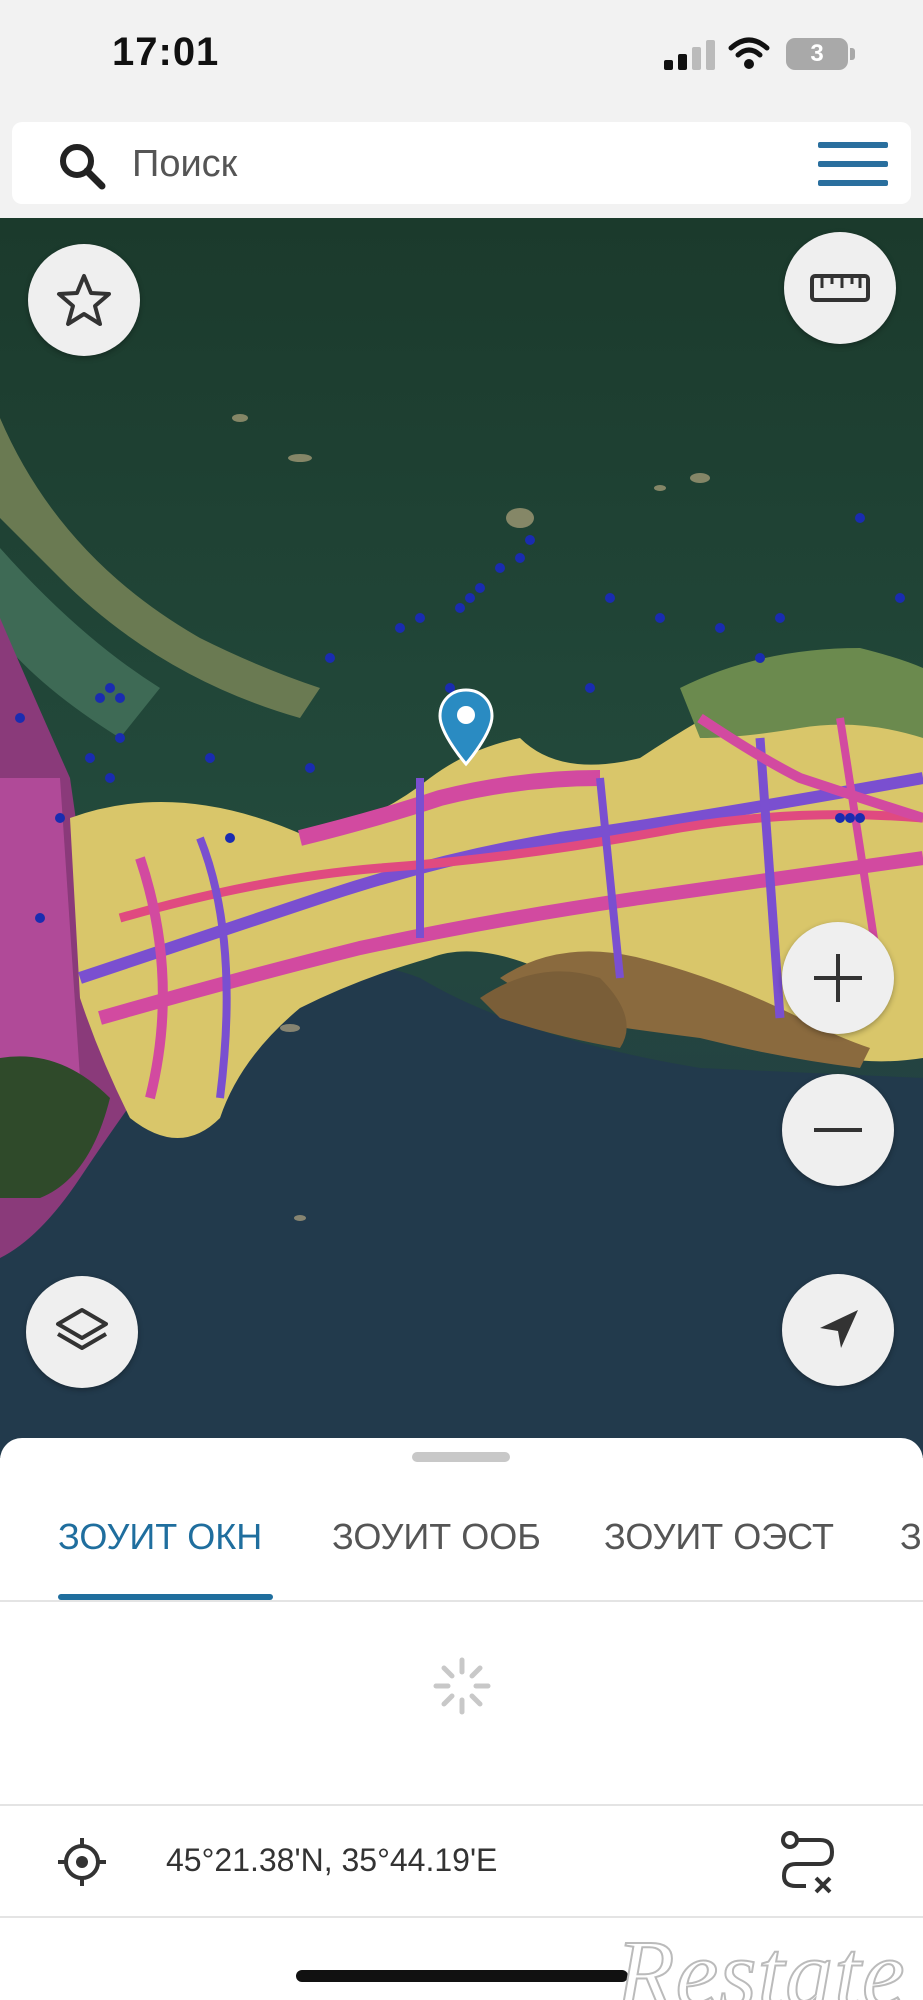 The width and height of the screenshot is (923, 2000). What do you see at coordinates (689, 55) in the screenshot?
I see `signal-icon` at bounding box center [689, 55].